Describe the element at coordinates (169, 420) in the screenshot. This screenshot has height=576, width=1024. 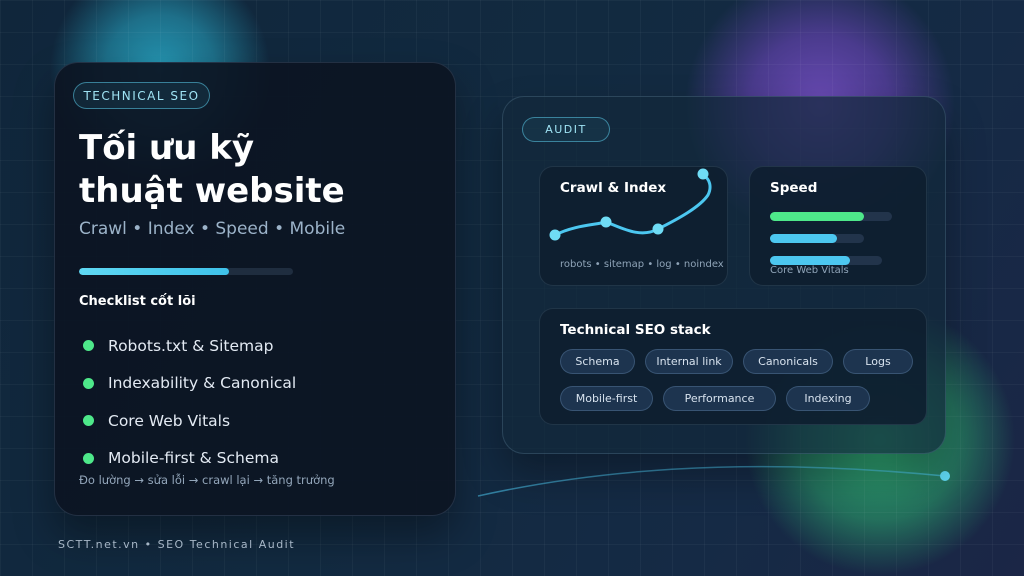
I see `checklist-item-label: Core Web Vitals` at that location.